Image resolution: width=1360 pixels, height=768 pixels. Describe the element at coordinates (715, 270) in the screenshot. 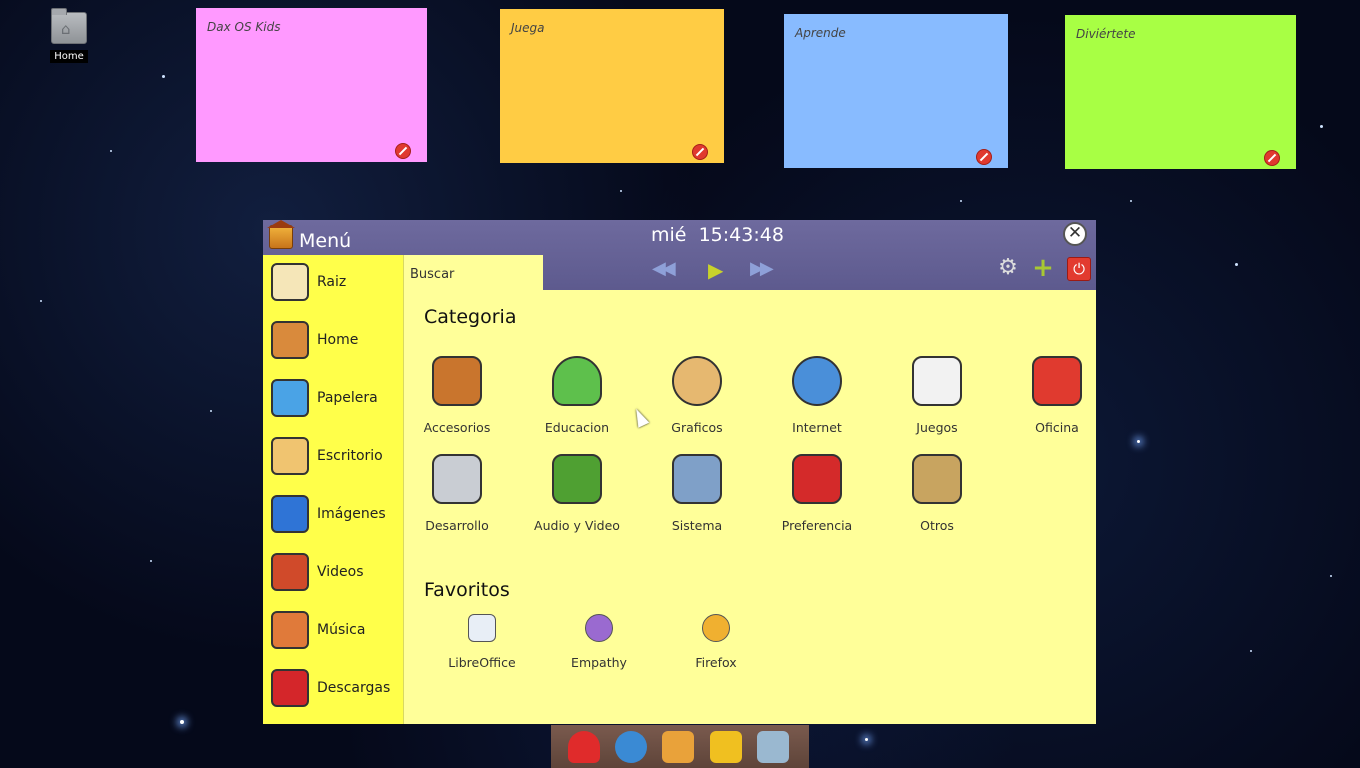

I see `play-icon: ▶` at that location.